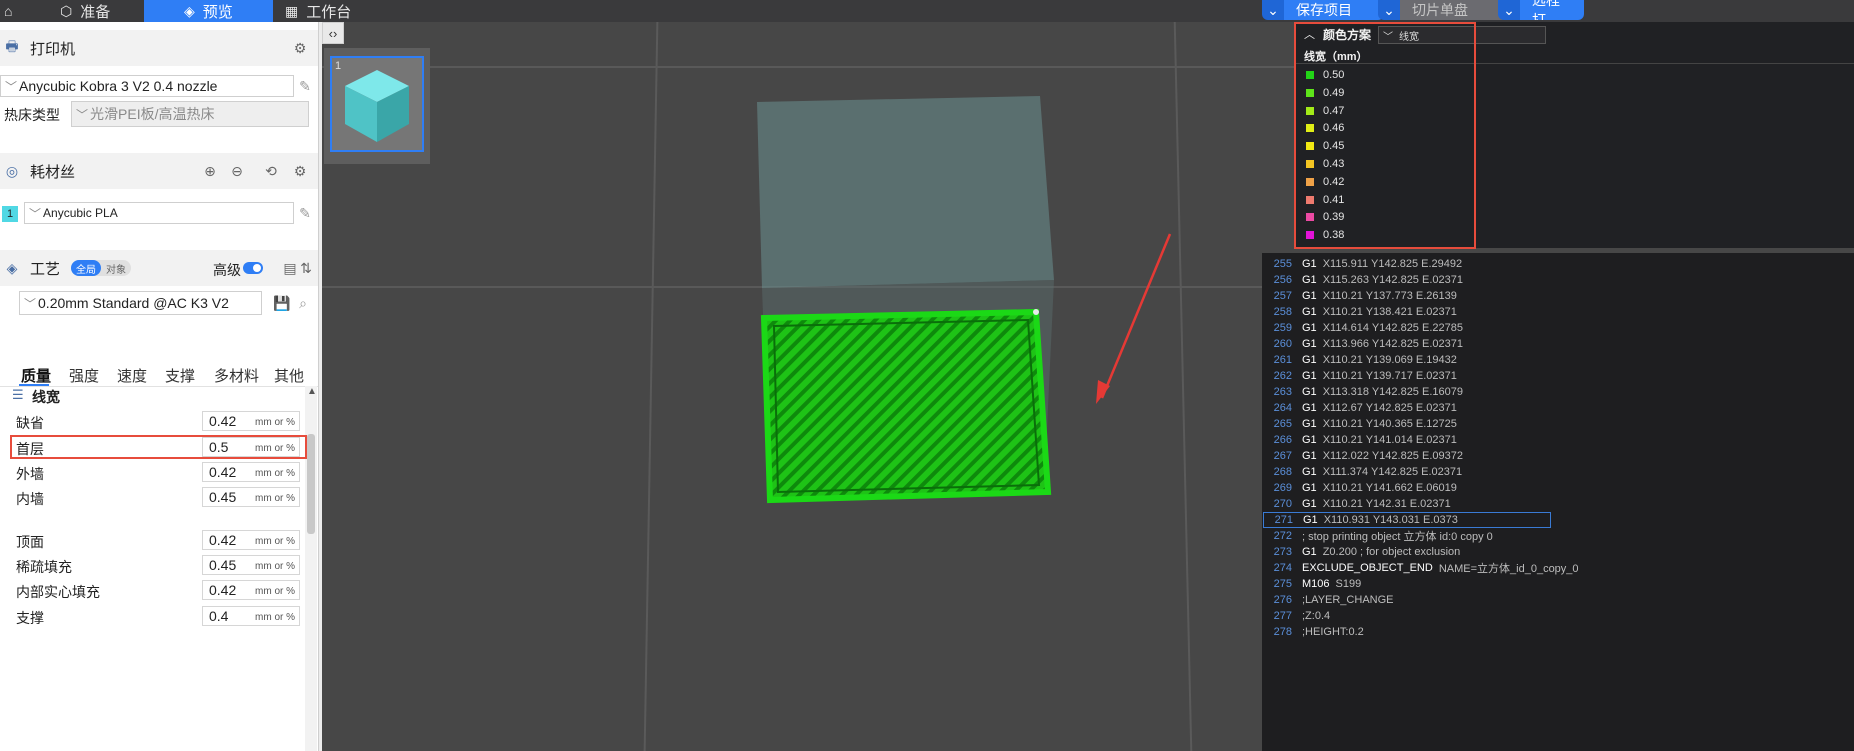 This screenshot has width=1854, height=751. What do you see at coordinates (147, 86) in the screenshot?
I see `printer-select: ﹀ Anycubic Kobra 3 V2 0.4 nozzle` at bounding box center [147, 86].